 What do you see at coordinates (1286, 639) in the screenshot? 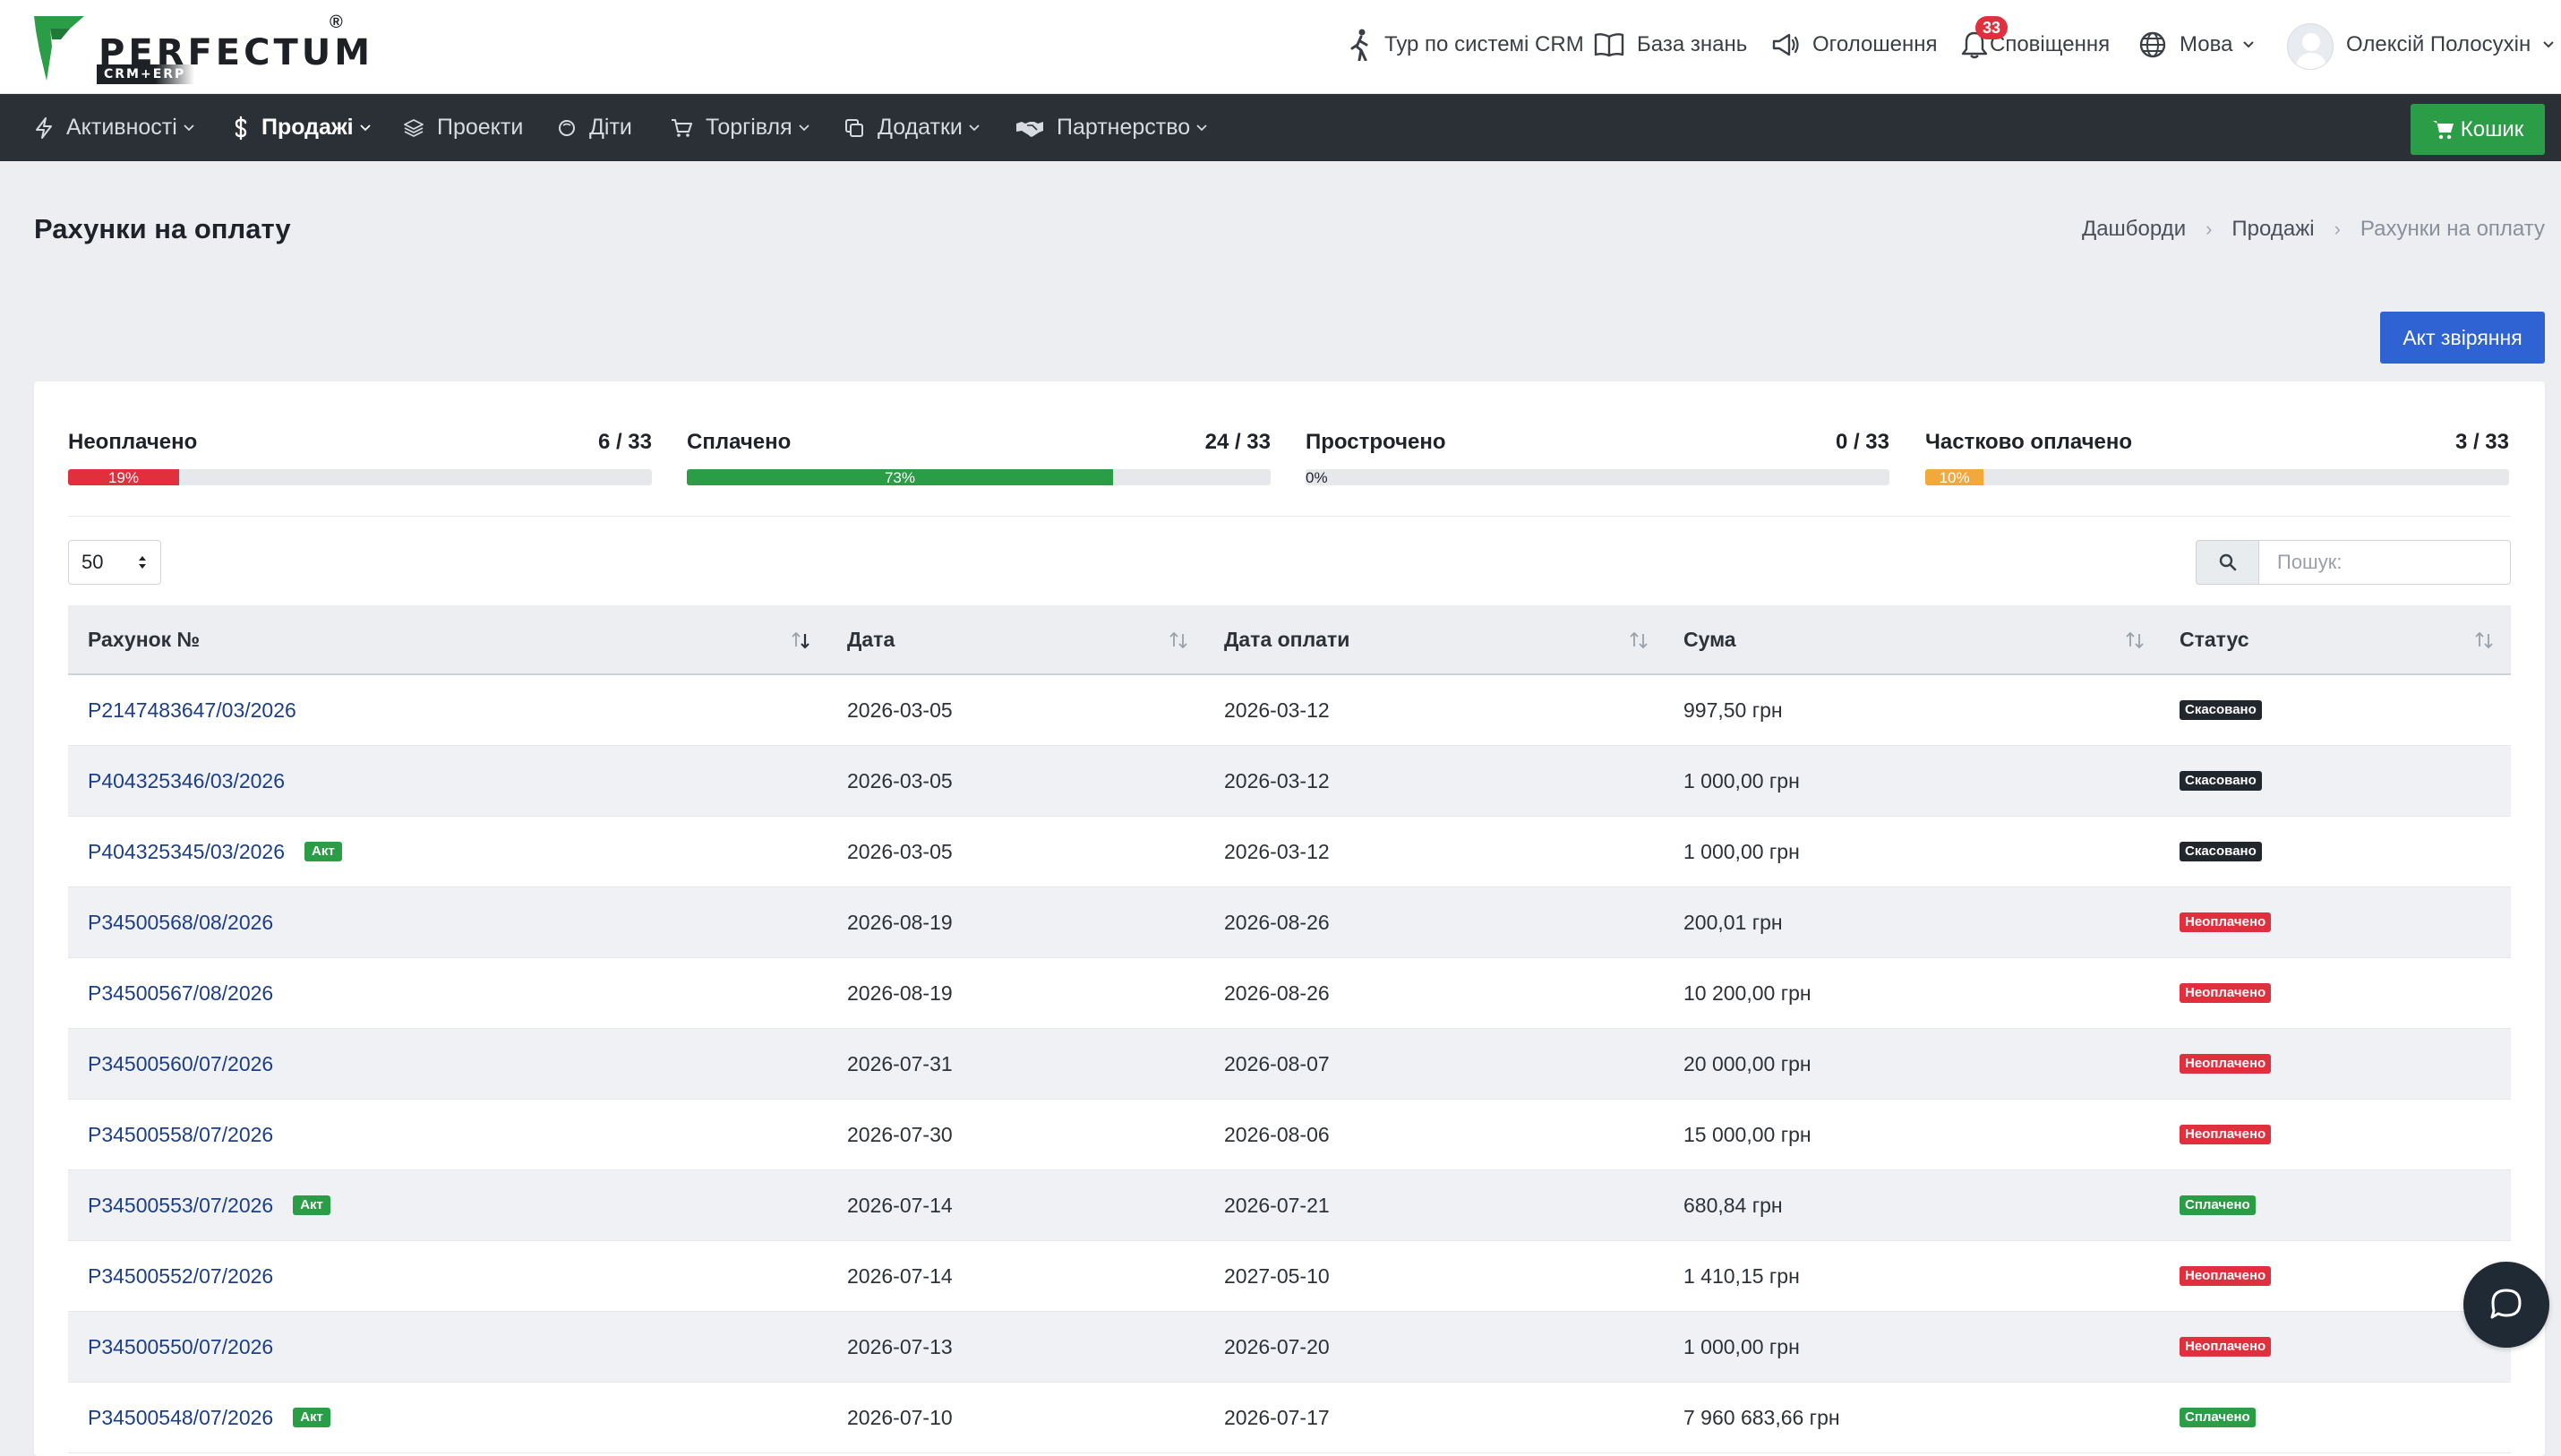
I see `column-header-pay-date: Дата оплати` at bounding box center [1286, 639].